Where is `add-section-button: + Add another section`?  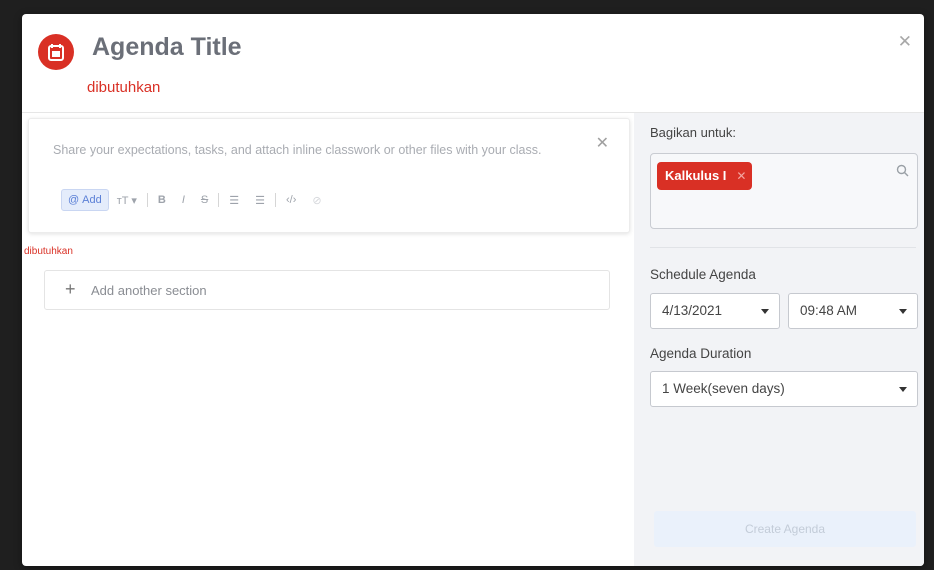 add-section-button: + Add another section is located at coordinates (327, 290).